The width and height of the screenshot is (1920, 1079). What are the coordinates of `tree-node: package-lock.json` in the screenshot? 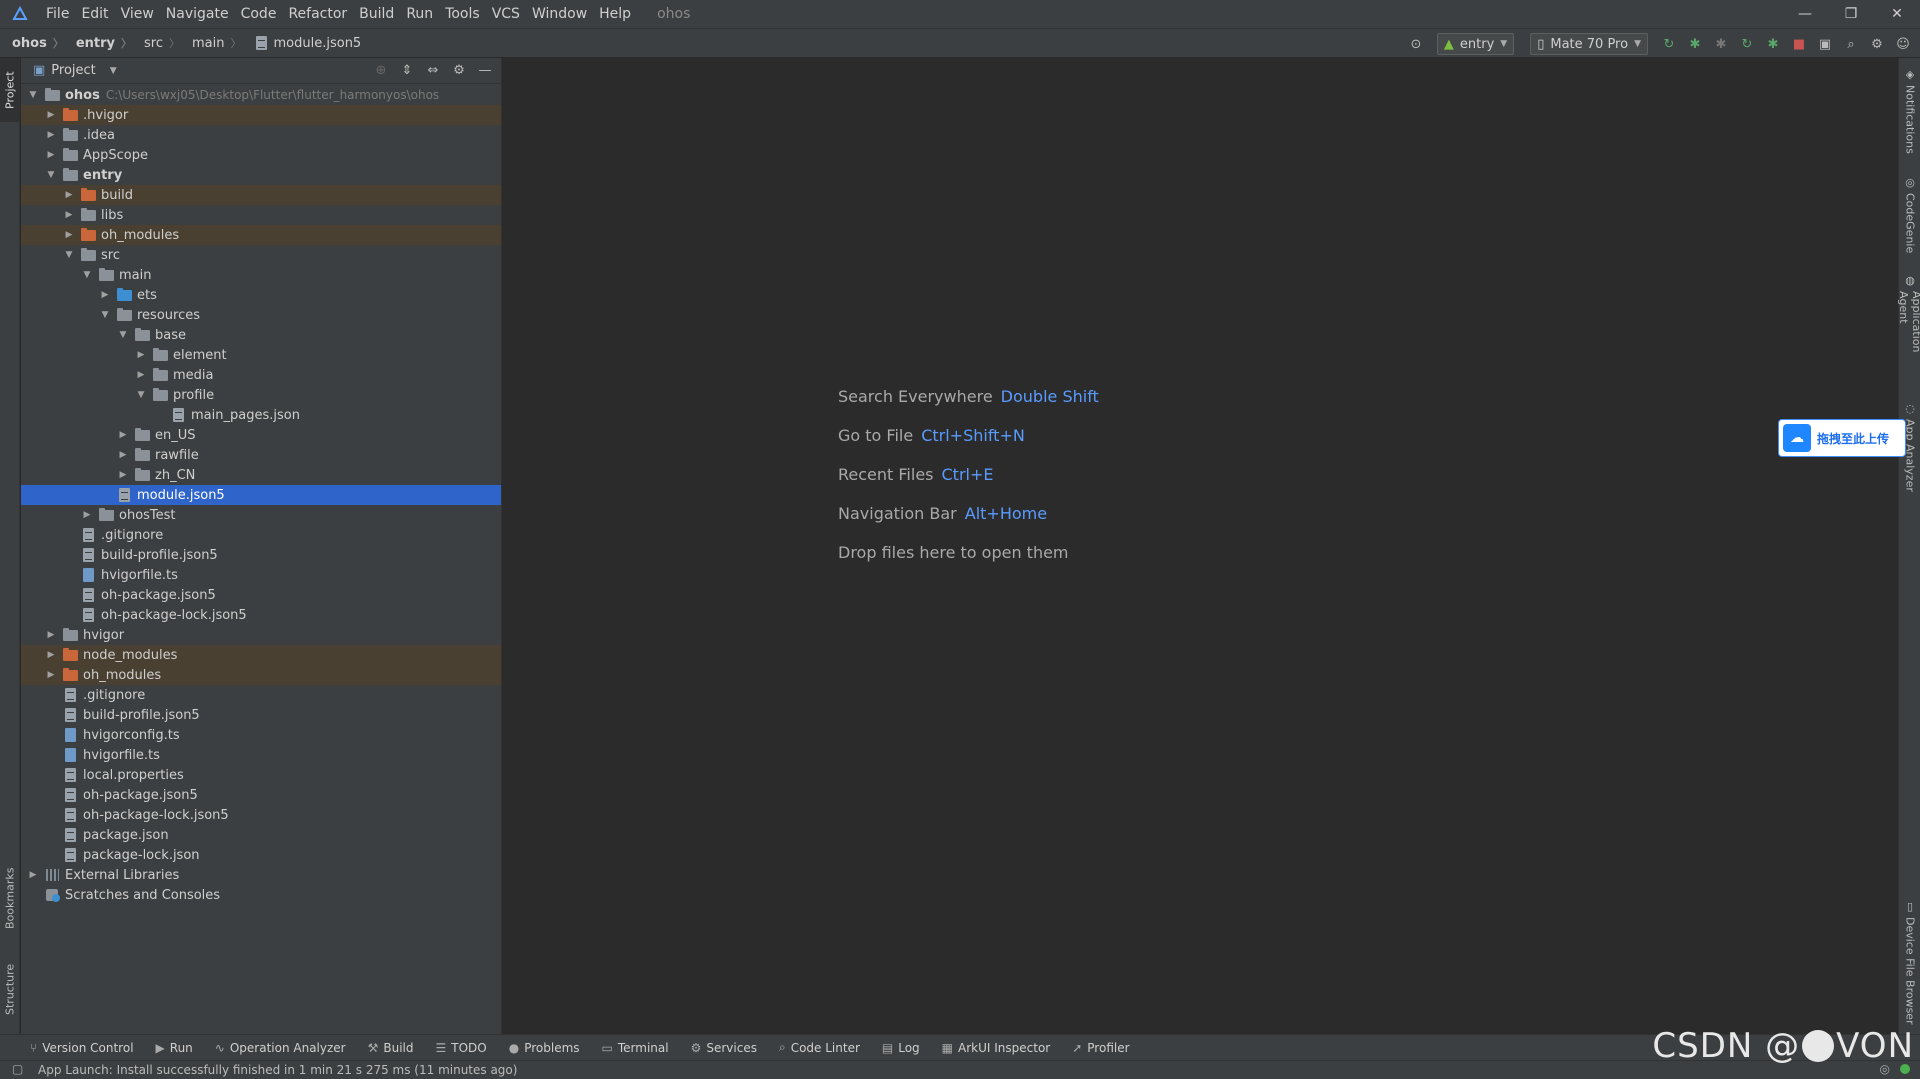 It's located at (261, 855).